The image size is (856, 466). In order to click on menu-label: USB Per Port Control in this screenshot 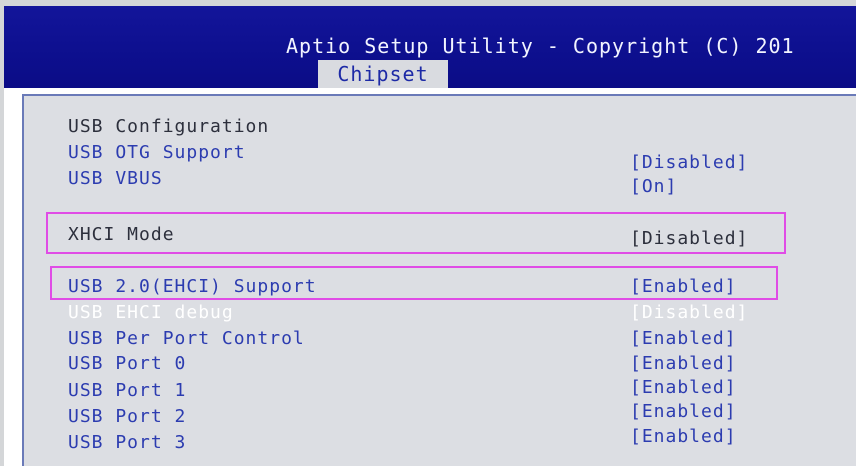, I will do `click(186, 338)`.